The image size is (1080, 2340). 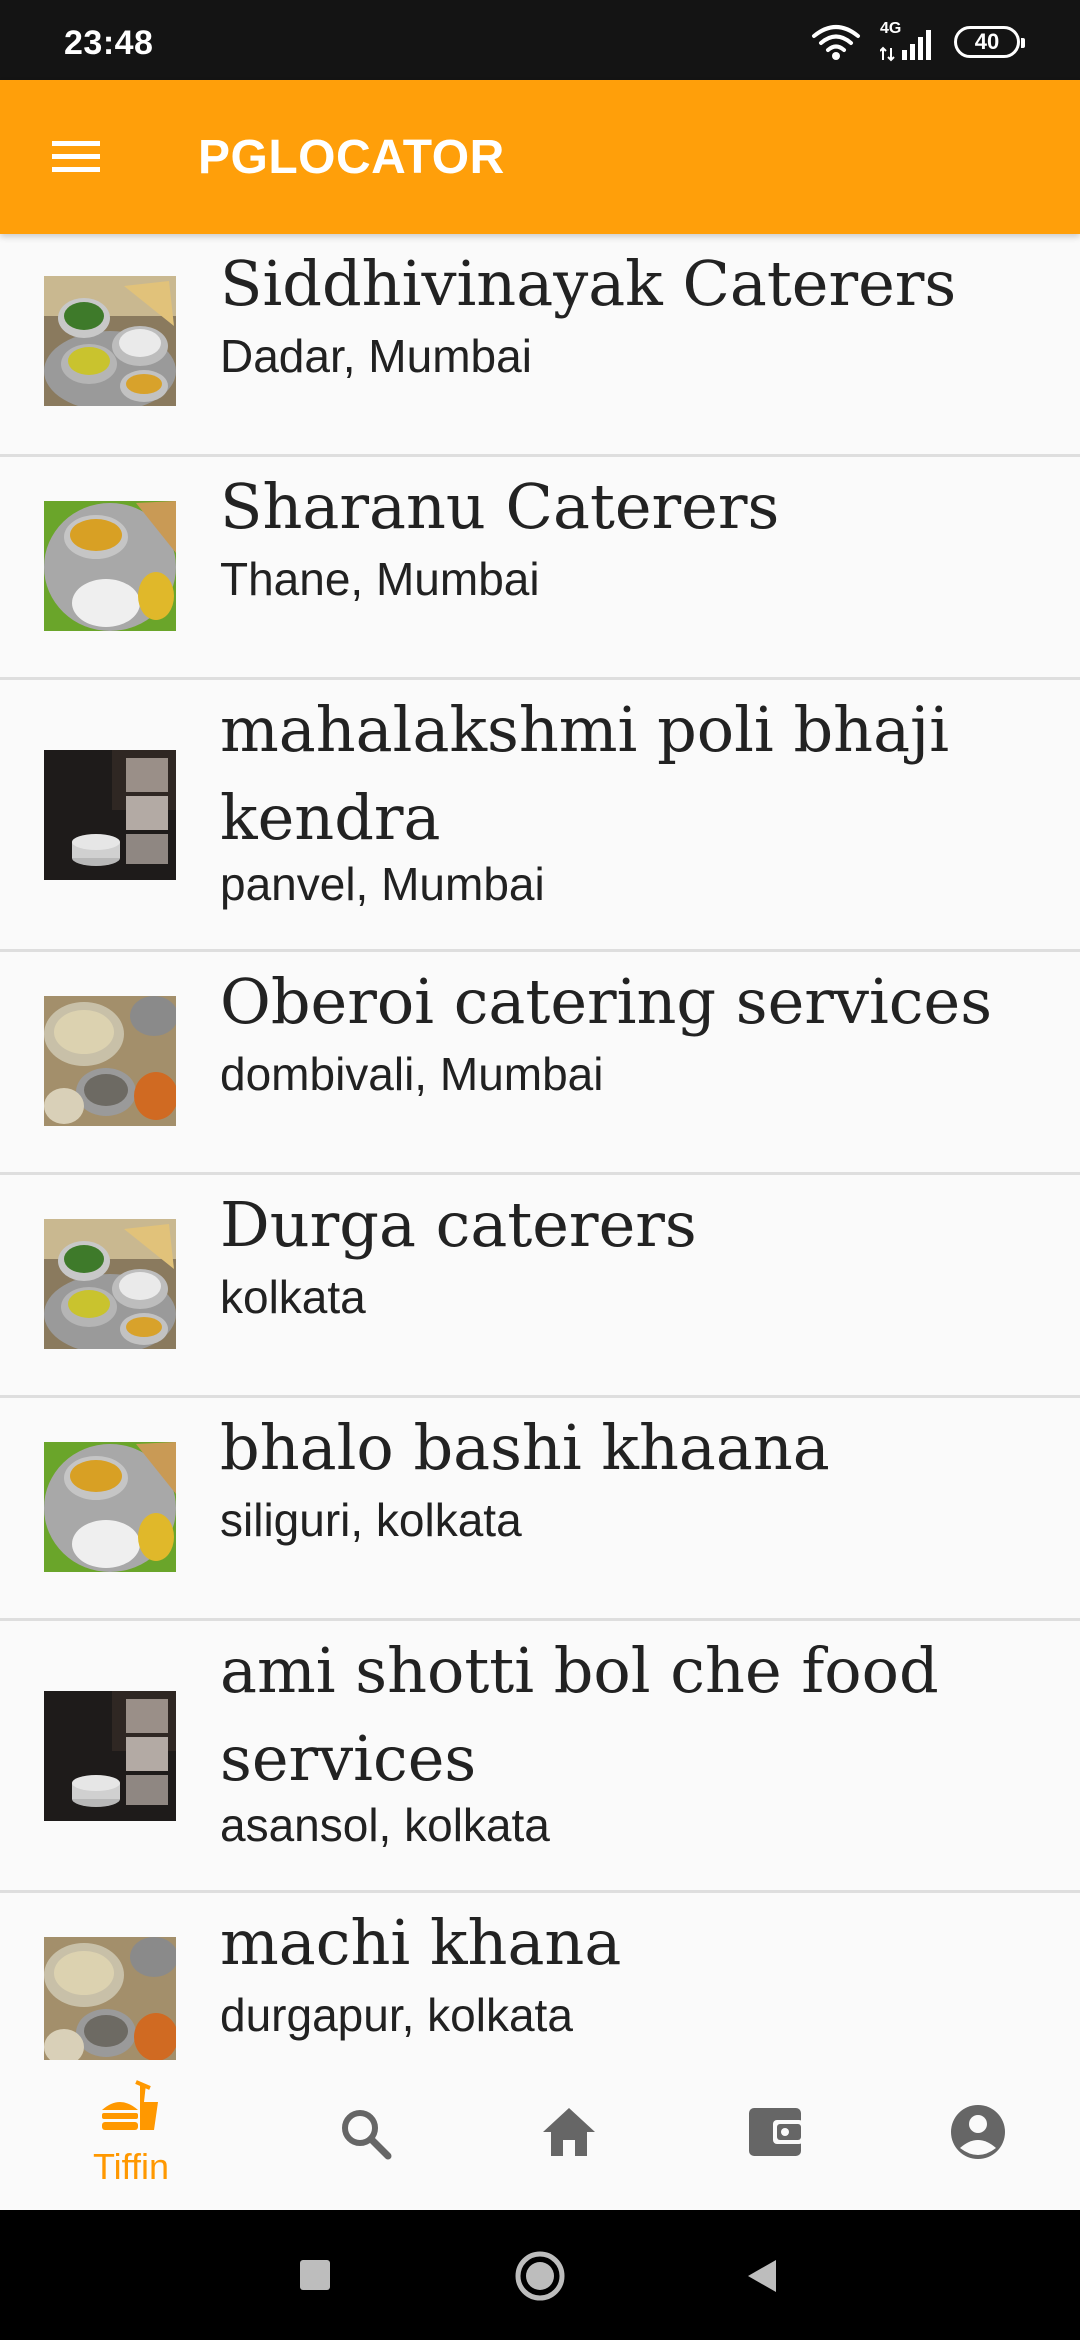 I want to click on nav-wallet, so click(x=775, y=2135).